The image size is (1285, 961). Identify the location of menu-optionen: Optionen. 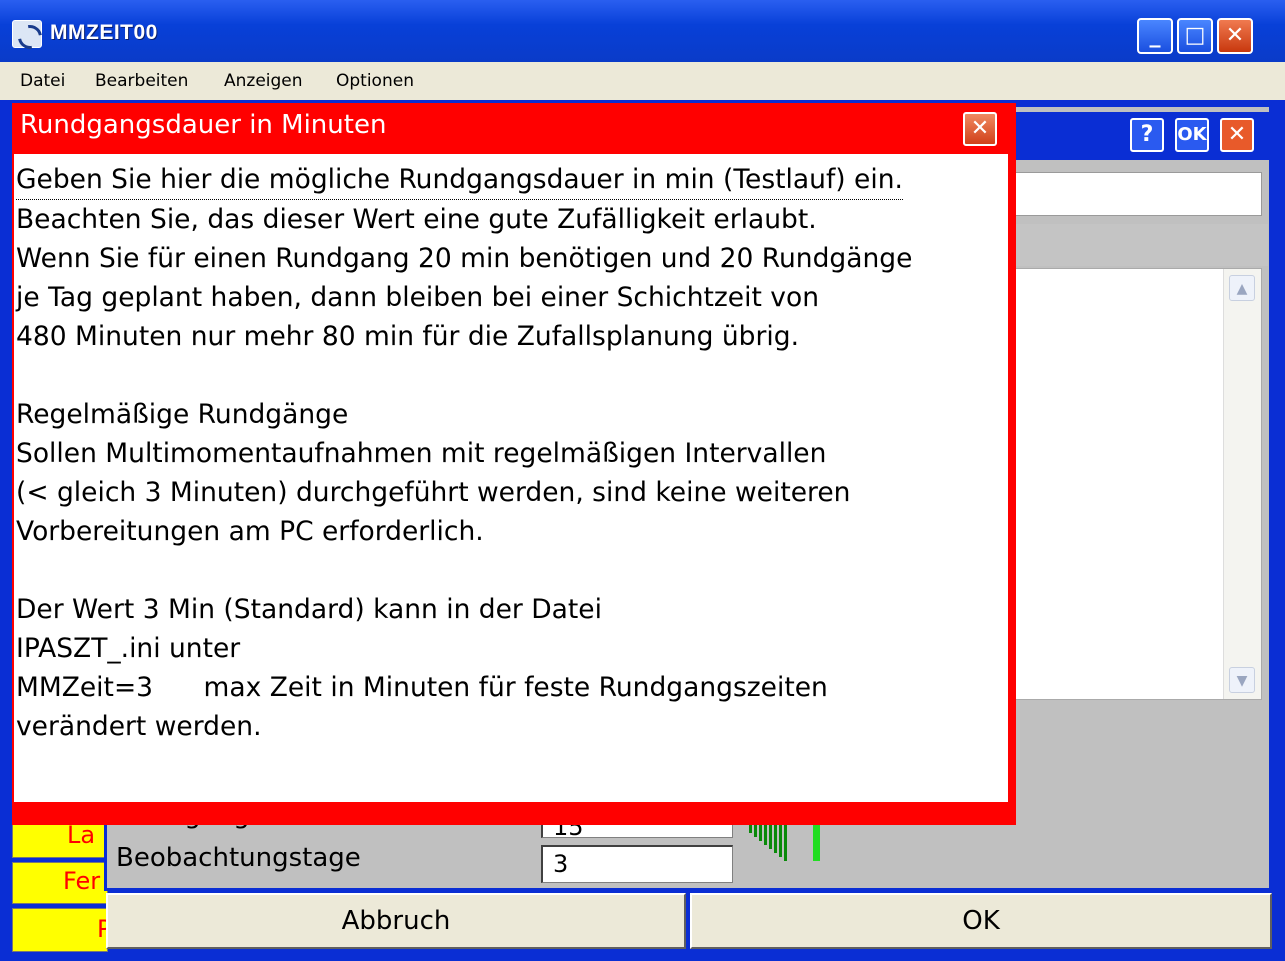
(375, 81).